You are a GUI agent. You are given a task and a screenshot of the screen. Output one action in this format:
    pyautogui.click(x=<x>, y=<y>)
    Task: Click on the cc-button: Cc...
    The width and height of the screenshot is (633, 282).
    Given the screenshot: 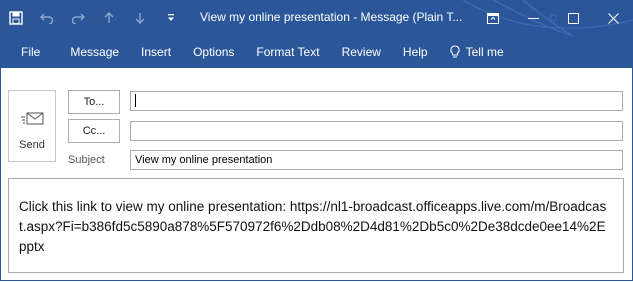 What is the action you would take?
    pyautogui.click(x=94, y=131)
    